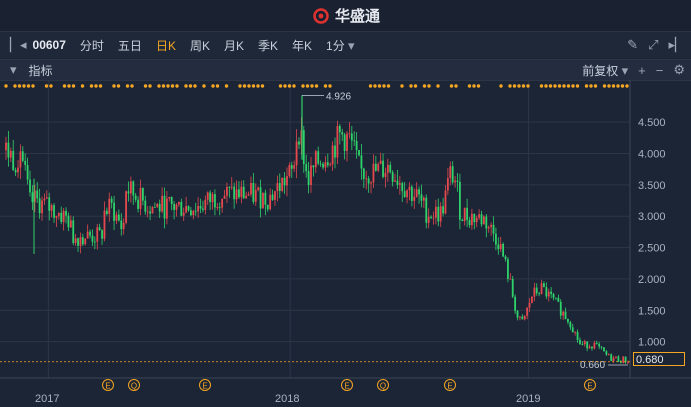 This screenshot has width=691, height=407. I want to click on expand-icon: ⤢, so click(653, 45).